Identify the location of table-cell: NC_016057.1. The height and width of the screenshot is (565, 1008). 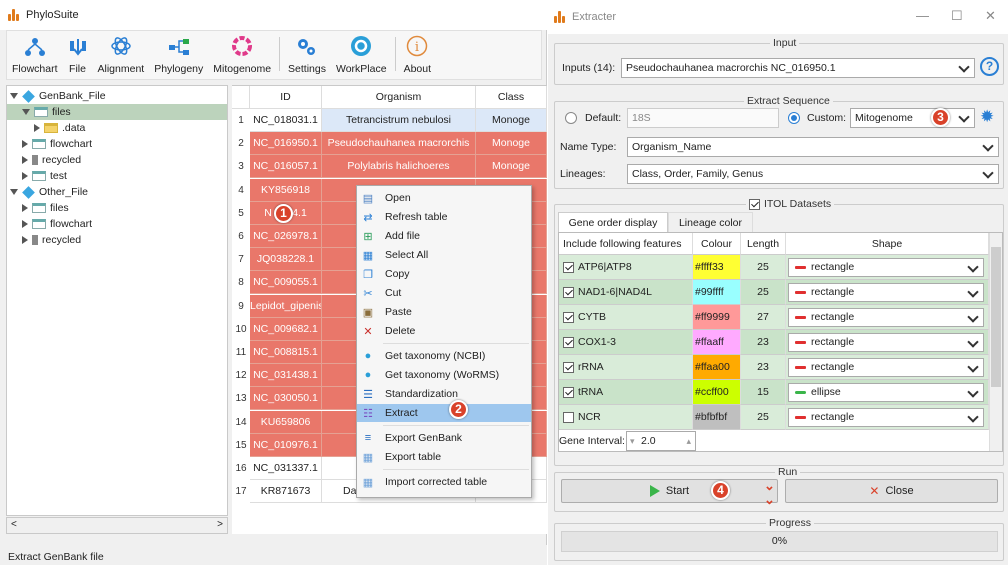
(286, 167).